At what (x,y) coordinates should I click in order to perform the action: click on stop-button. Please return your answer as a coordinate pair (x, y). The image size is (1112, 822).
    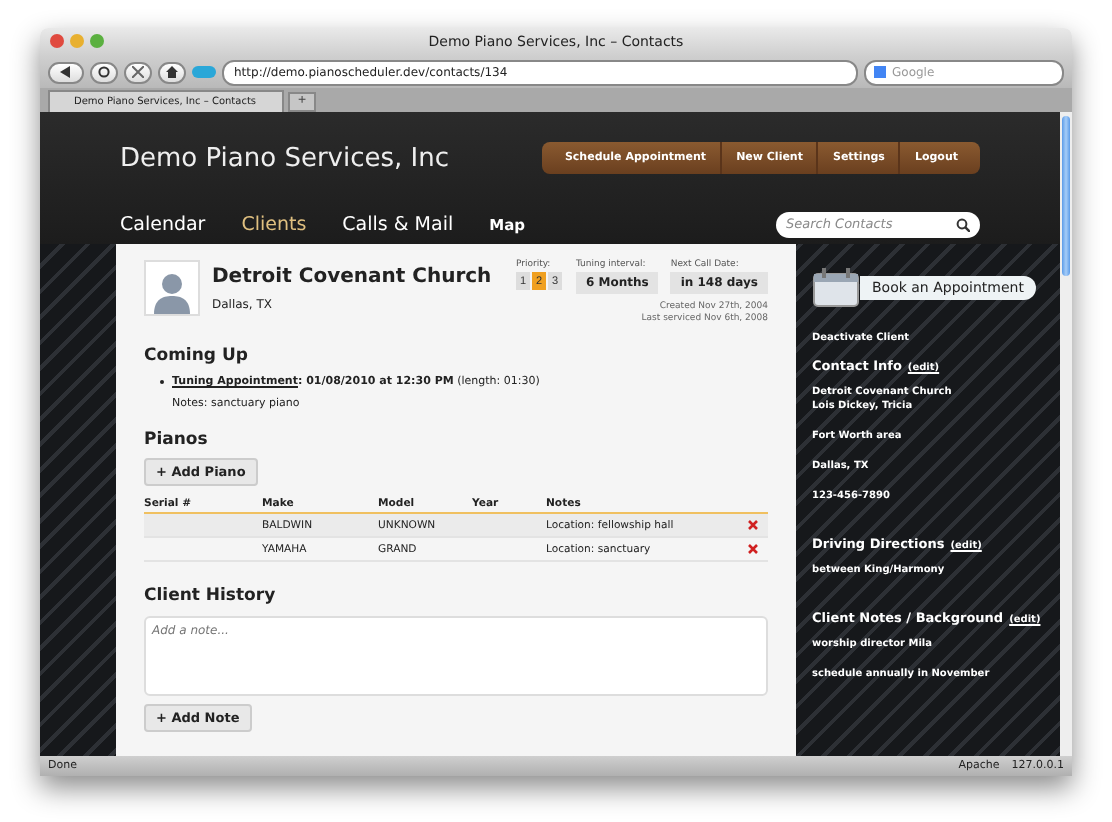
    Looking at the image, I should click on (138, 72).